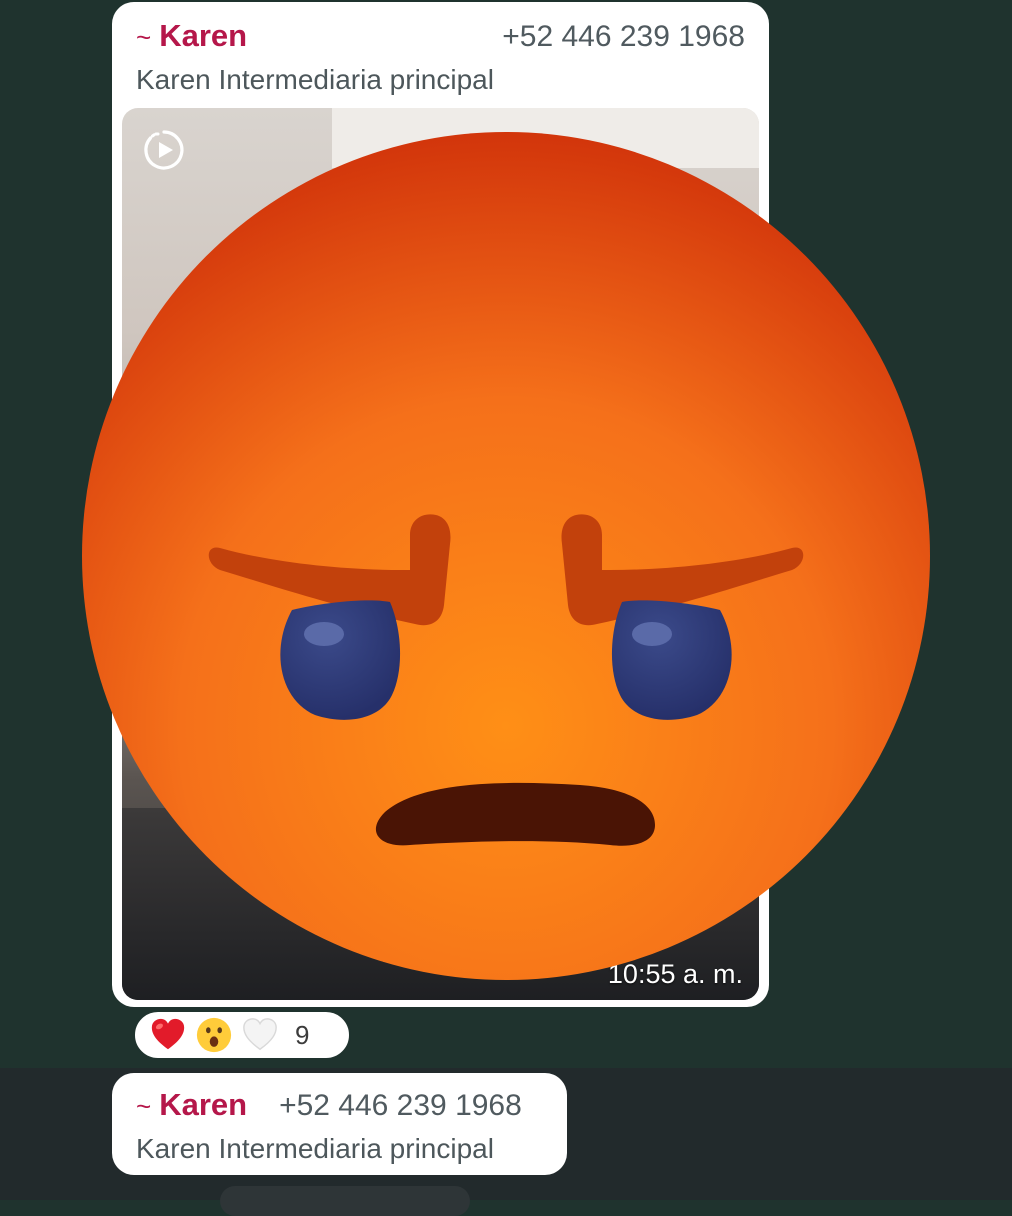 The width and height of the screenshot is (1012, 1216). I want to click on red-heart-icon, so click(168, 1034).